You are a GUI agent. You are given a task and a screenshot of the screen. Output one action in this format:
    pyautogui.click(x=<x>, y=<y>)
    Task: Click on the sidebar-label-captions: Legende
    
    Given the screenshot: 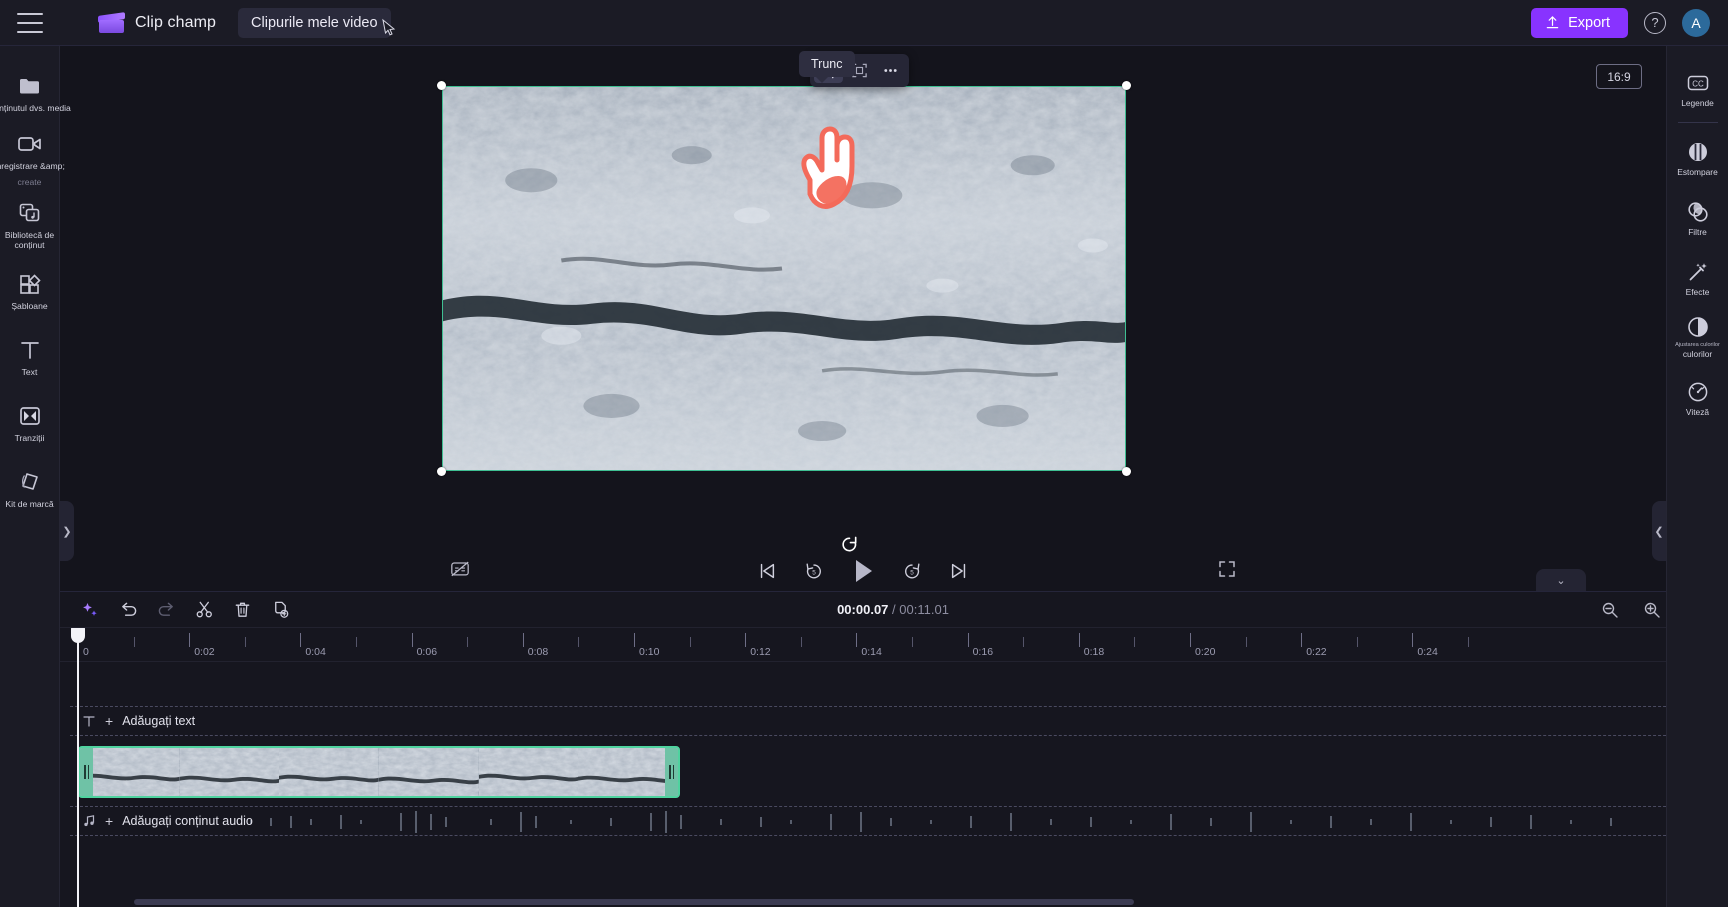 What is the action you would take?
    pyautogui.click(x=1697, y=103)
    